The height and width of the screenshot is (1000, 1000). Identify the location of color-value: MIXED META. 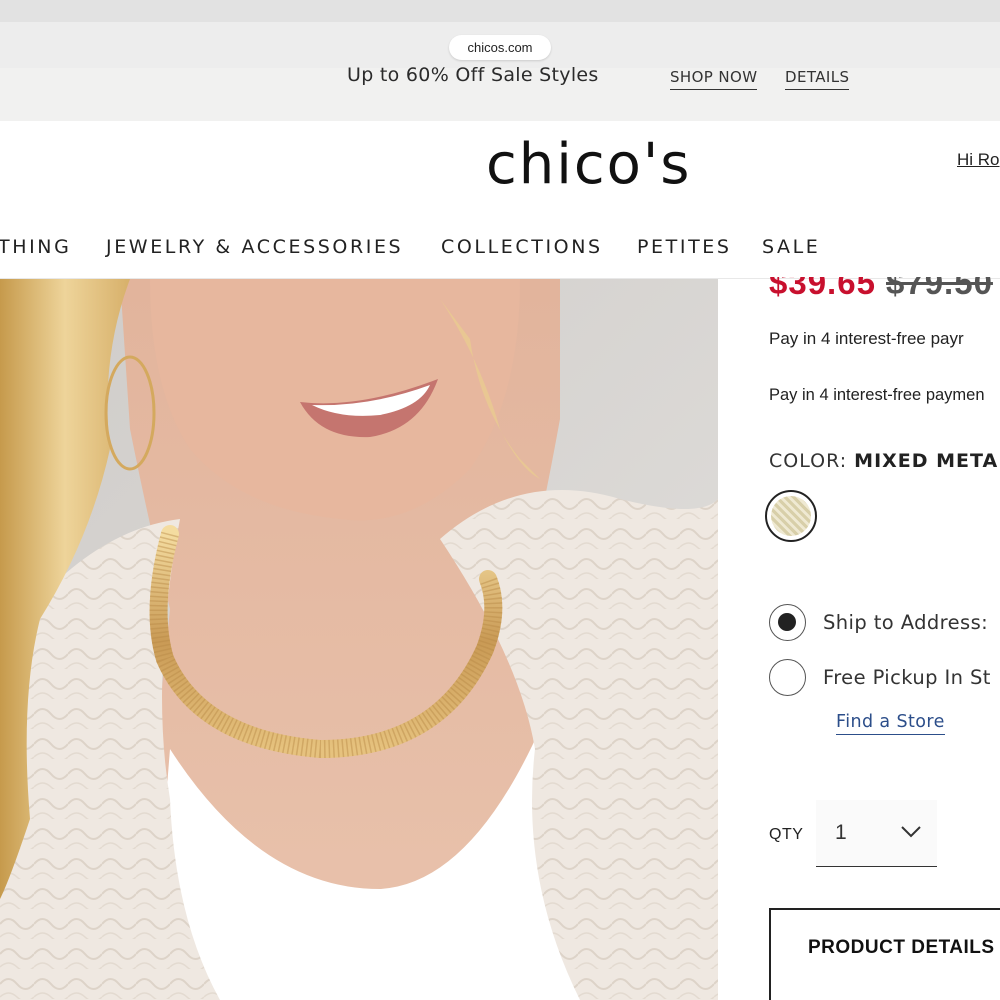
(926, 461).